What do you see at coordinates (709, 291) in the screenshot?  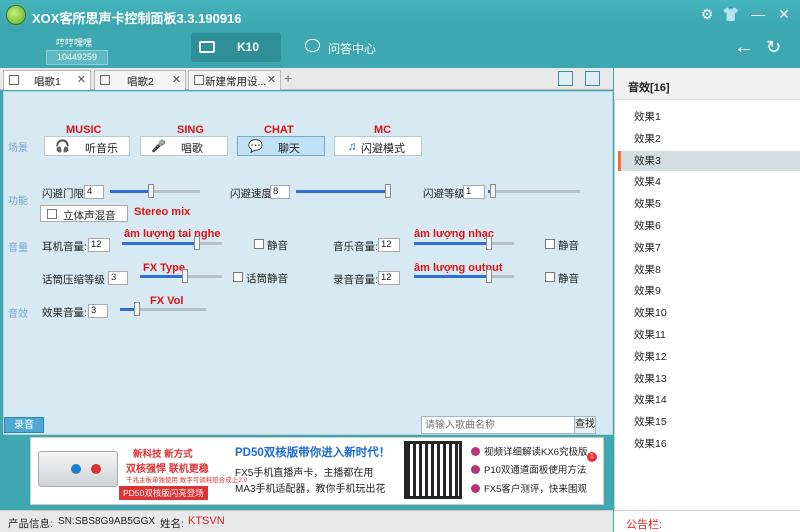 I see `effect-list-item: 效果9` at bounding box center [709, 291].